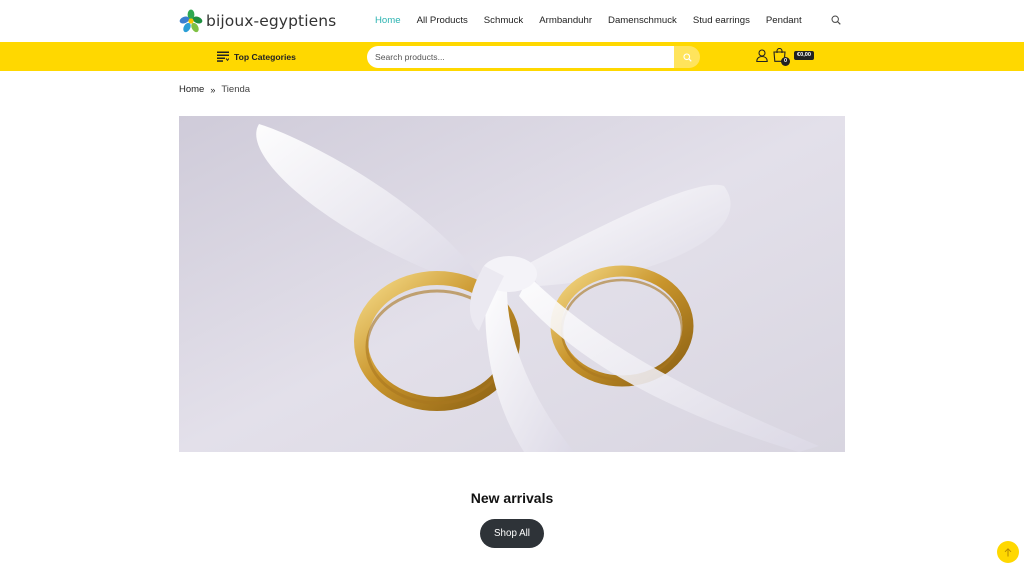 The image size is (1024, 576). Describe the element at coordinates (565, 20) in the screenshot. I see `nav-item-armbanduhr: Armbanduhr` at that location.